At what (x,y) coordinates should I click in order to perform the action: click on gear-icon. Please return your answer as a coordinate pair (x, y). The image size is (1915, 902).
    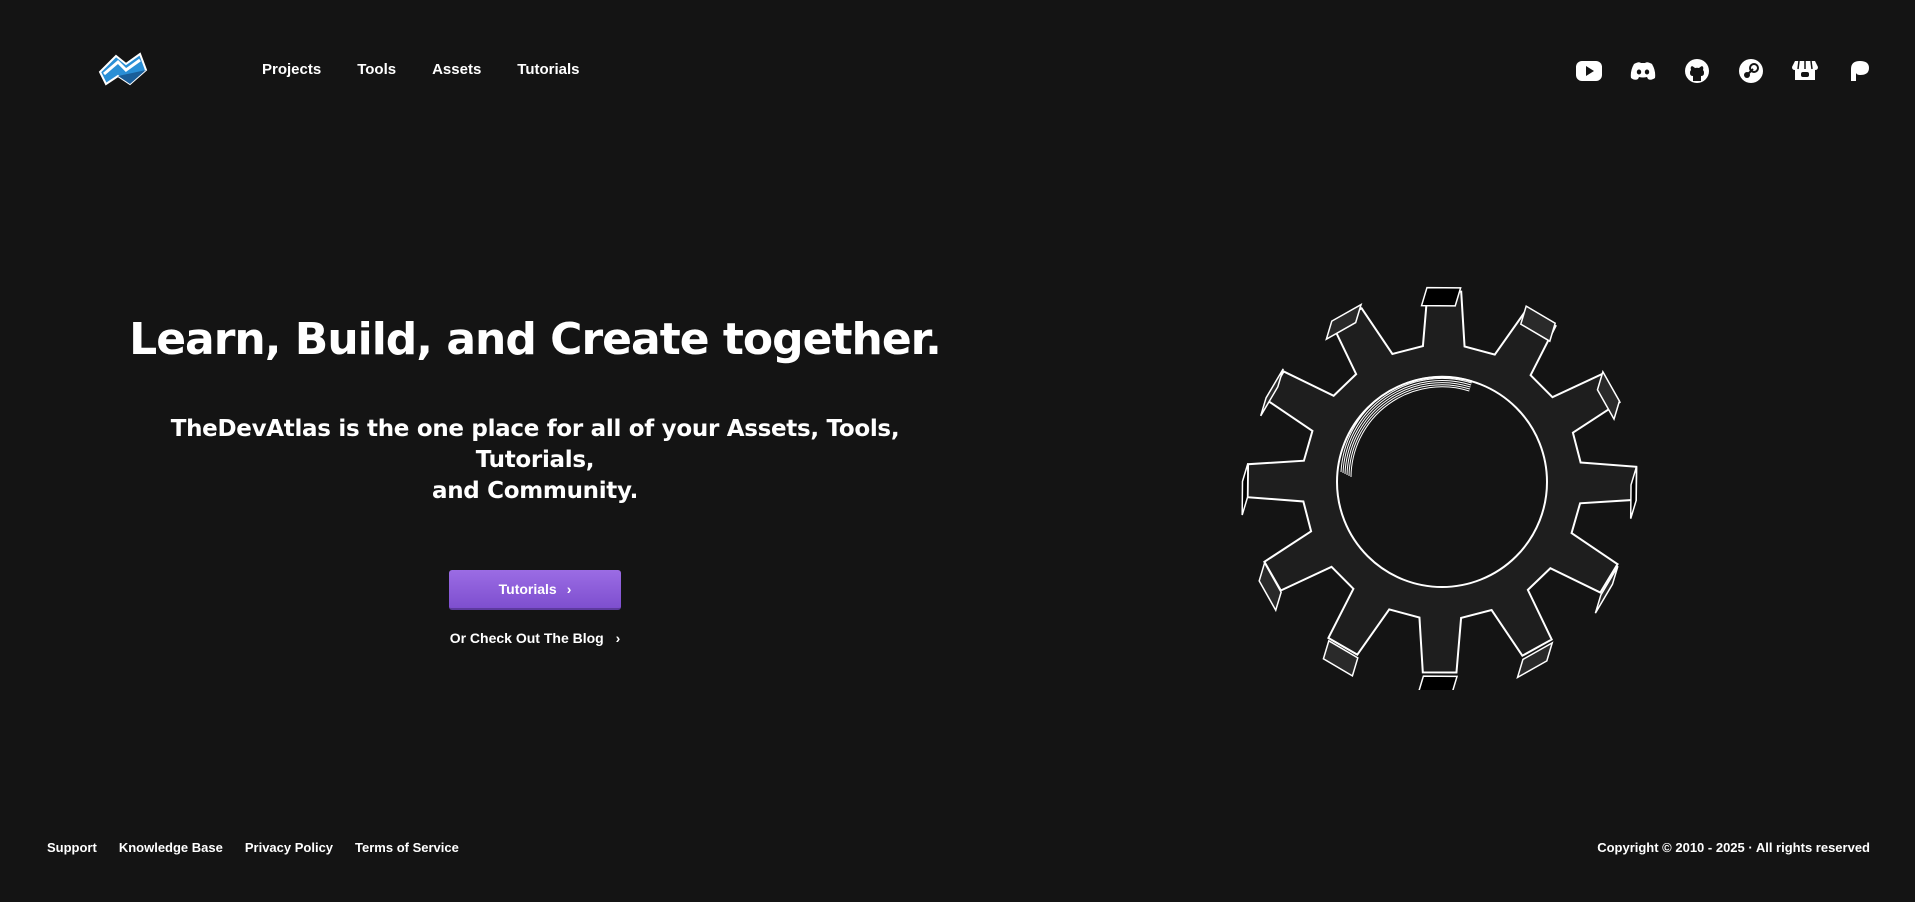
    Looking at the image, I should click on (1439, 488).